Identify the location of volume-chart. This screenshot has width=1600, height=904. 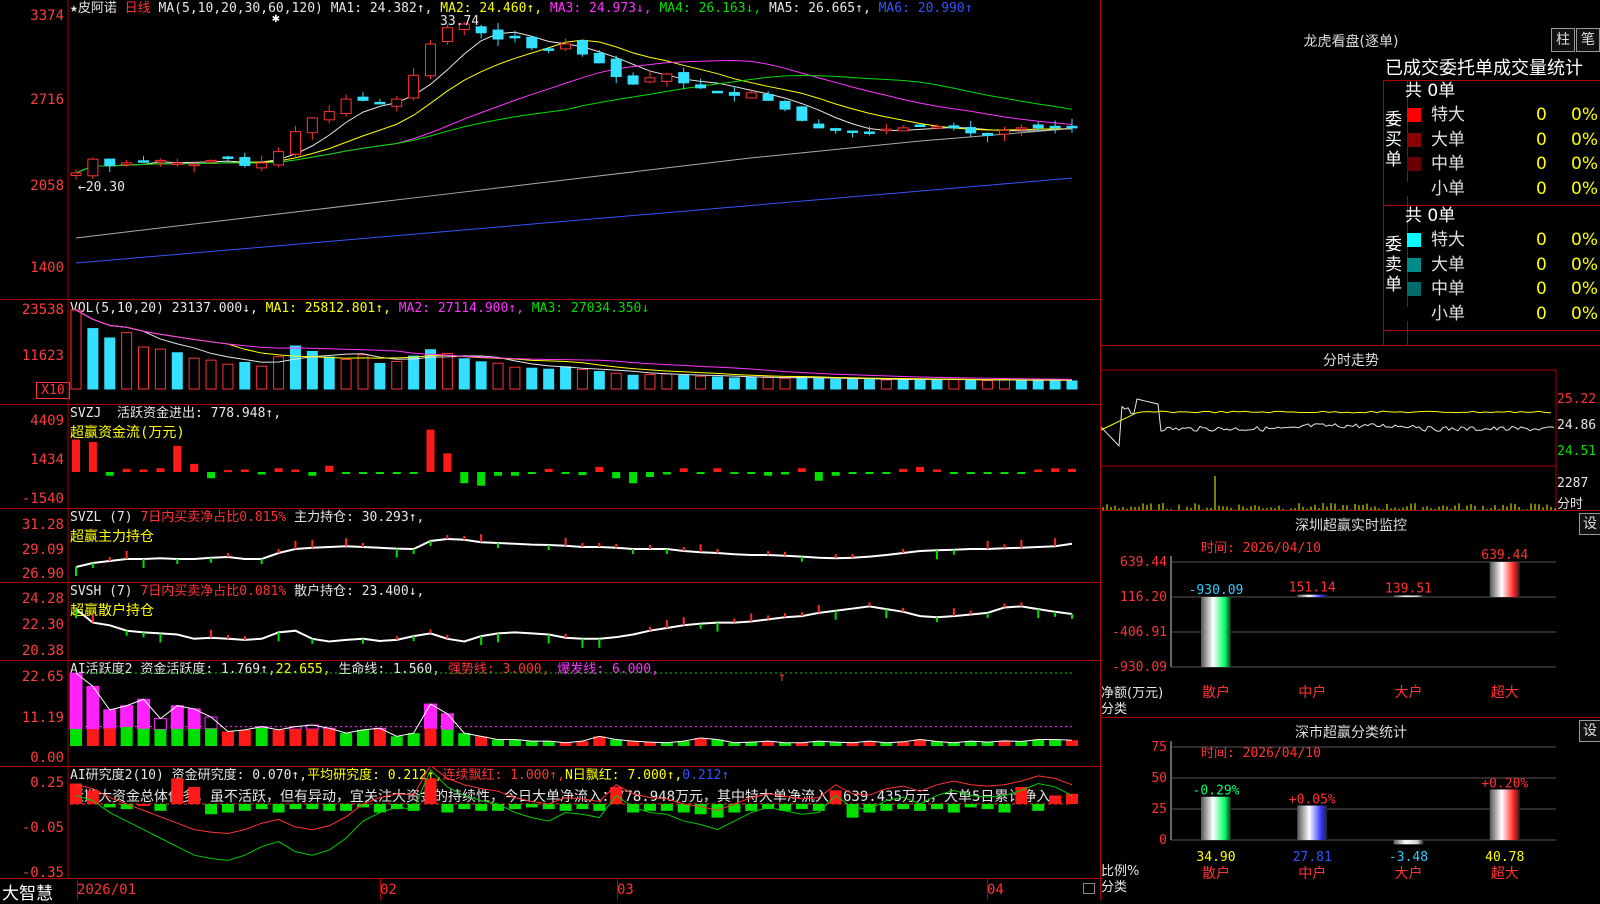
(550, 352).